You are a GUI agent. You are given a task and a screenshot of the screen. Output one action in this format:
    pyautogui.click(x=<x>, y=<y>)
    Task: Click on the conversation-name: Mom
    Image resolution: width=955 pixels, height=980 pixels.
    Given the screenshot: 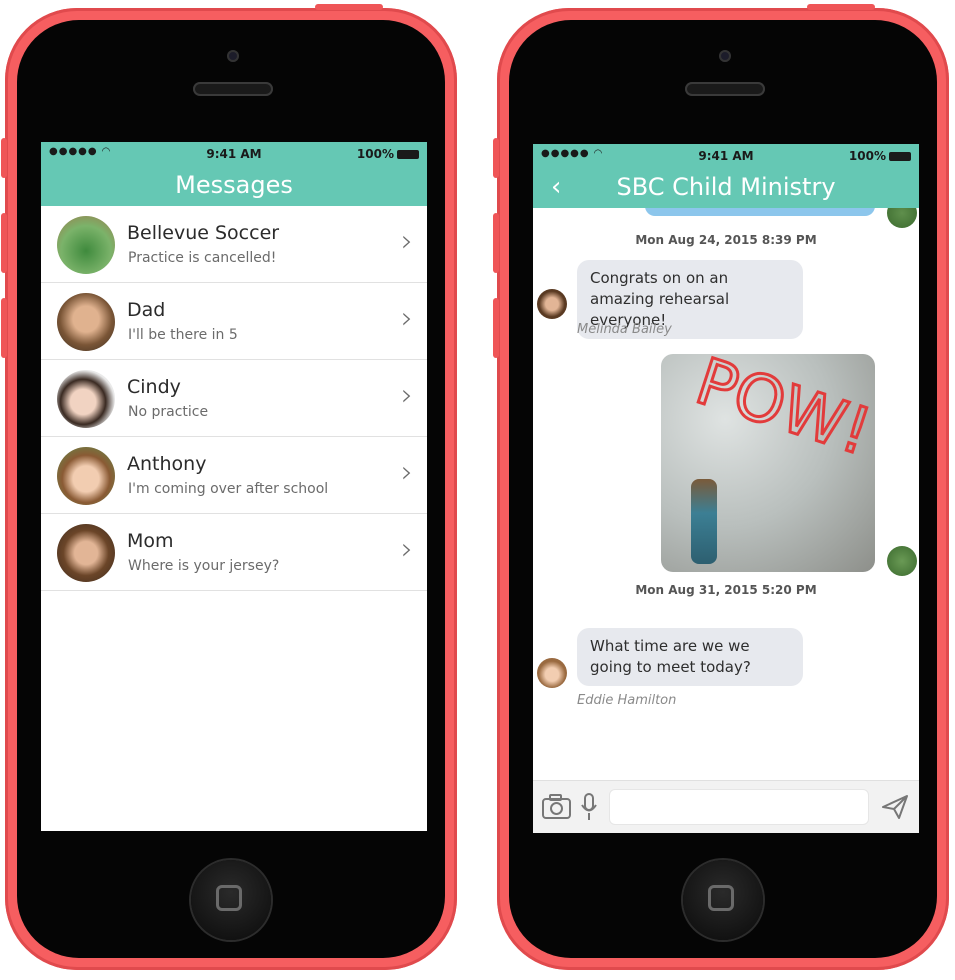 What is the action you would take?
    pyautogui.click(x=150, y=541)
    